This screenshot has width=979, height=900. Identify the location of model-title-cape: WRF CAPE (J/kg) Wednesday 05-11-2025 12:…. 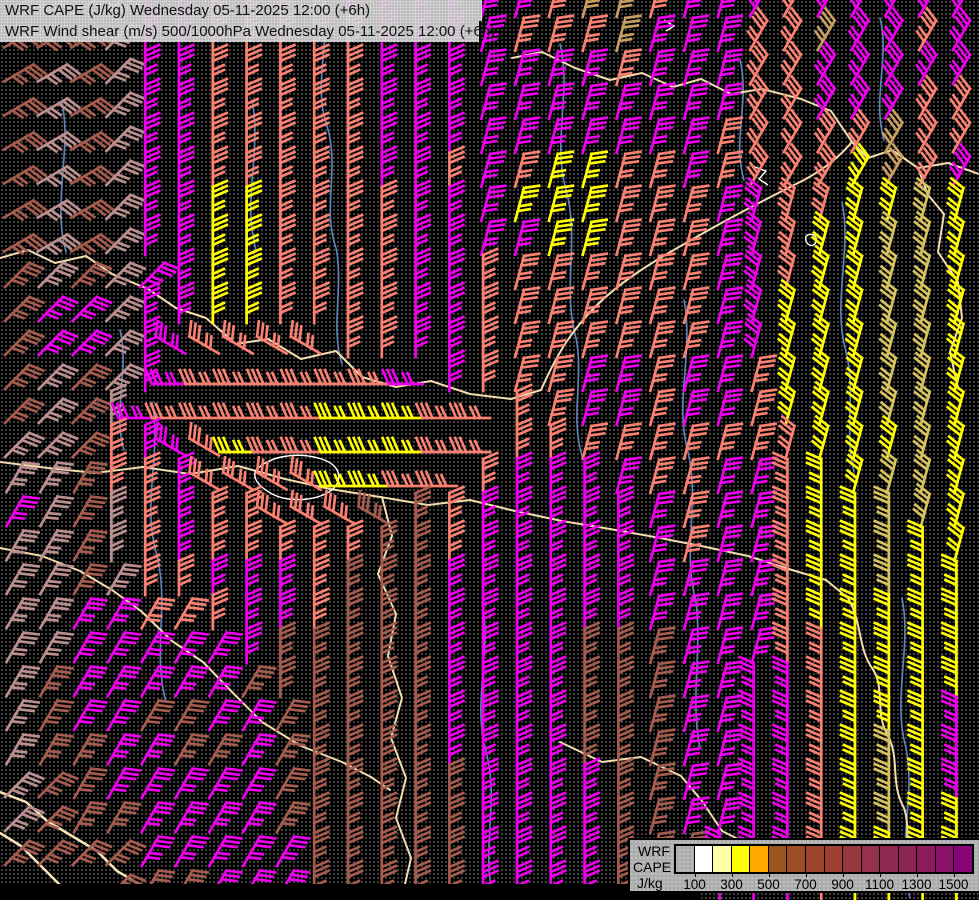
(241, 10).